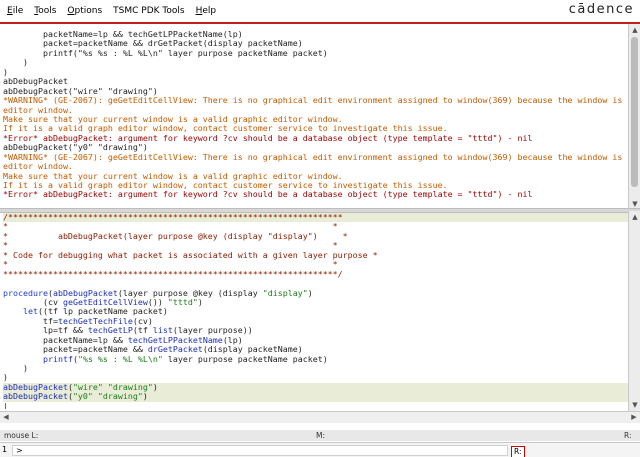 The height and width of the screenshot is (457, 640). What do you see at coordinates (5, 449) in the screenshot?
I see `command-count: 1` at bounding box center [5, 449].